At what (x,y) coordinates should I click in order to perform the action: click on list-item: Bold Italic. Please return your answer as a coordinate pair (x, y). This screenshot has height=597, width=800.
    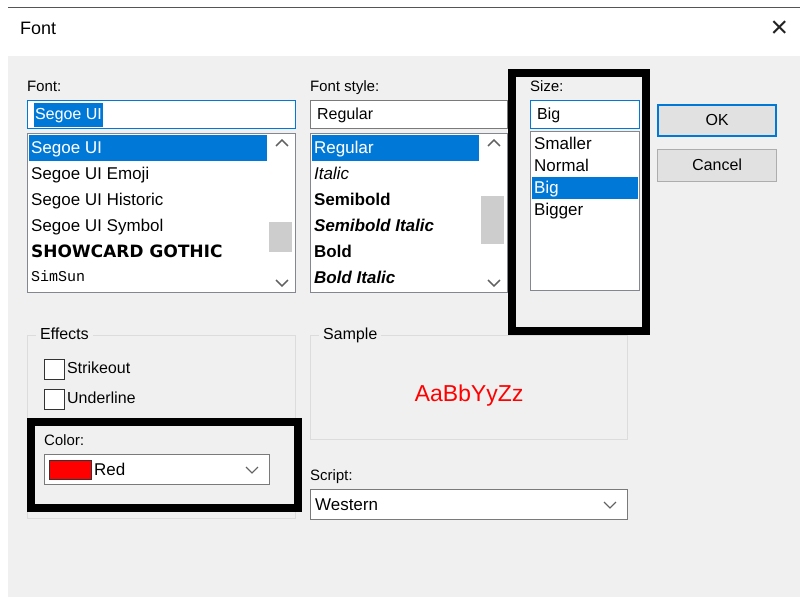
    Looking at the image, I should click on (395, 278).